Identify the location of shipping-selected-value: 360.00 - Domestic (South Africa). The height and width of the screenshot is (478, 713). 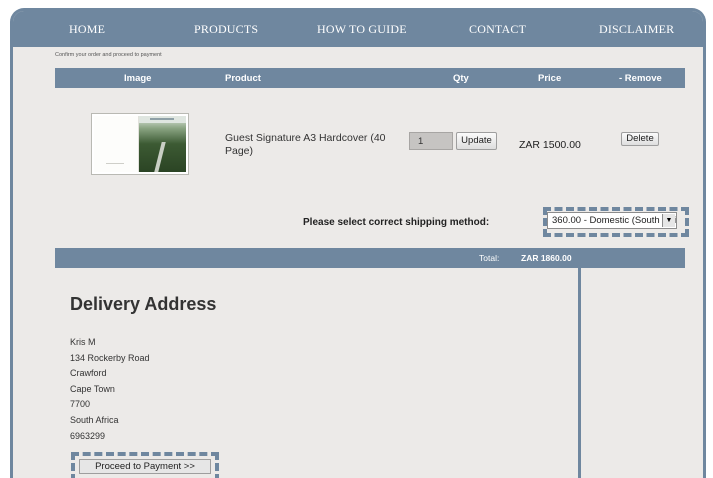
(614, 220).